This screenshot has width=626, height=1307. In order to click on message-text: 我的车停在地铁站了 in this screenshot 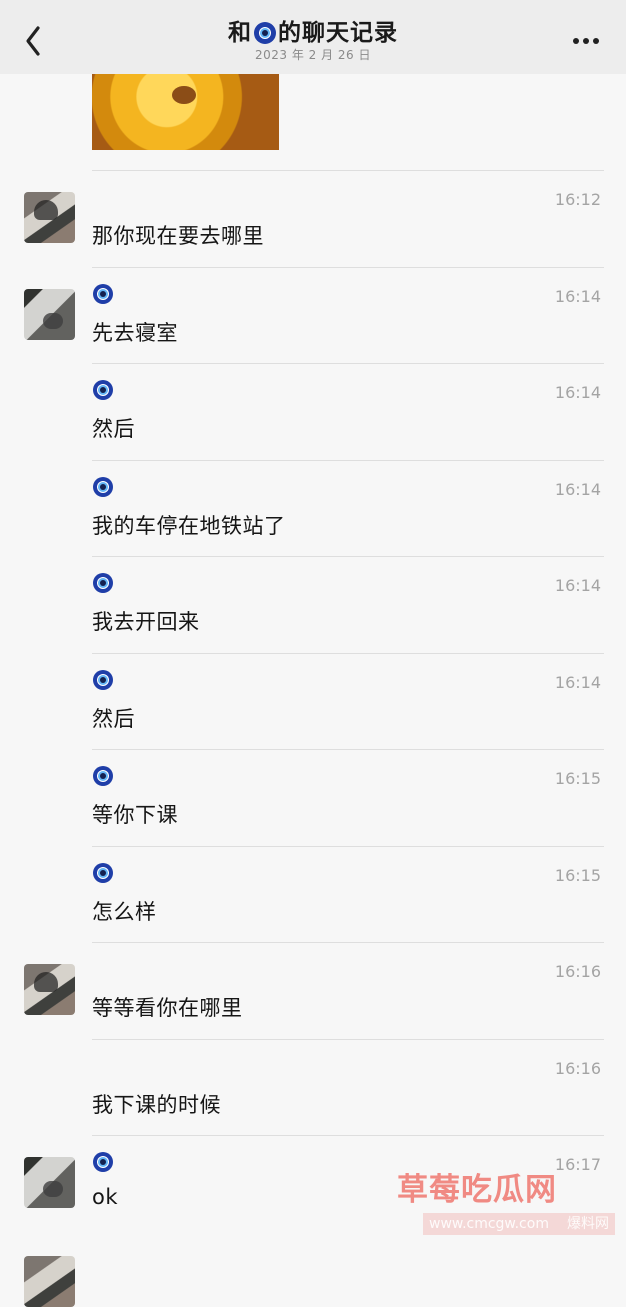, I will do `click(189, 525)`.